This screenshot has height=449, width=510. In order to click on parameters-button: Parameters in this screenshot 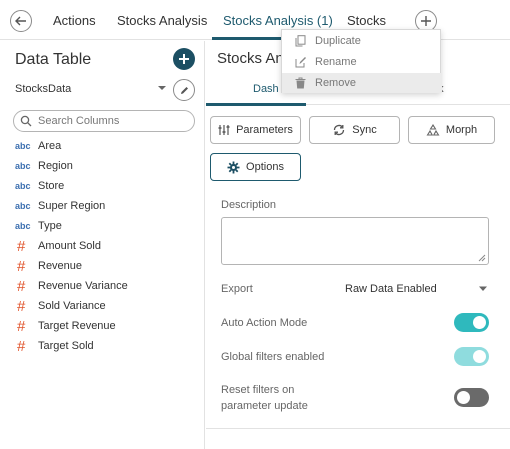, I will do `click(255, 130)`.